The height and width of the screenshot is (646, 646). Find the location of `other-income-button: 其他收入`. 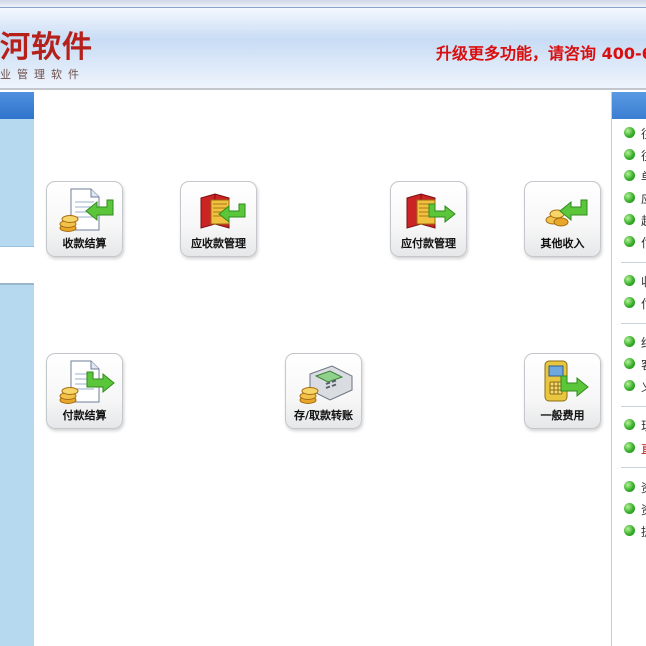

other-income-button: 其他收入 is located at coordinates (562, 219).